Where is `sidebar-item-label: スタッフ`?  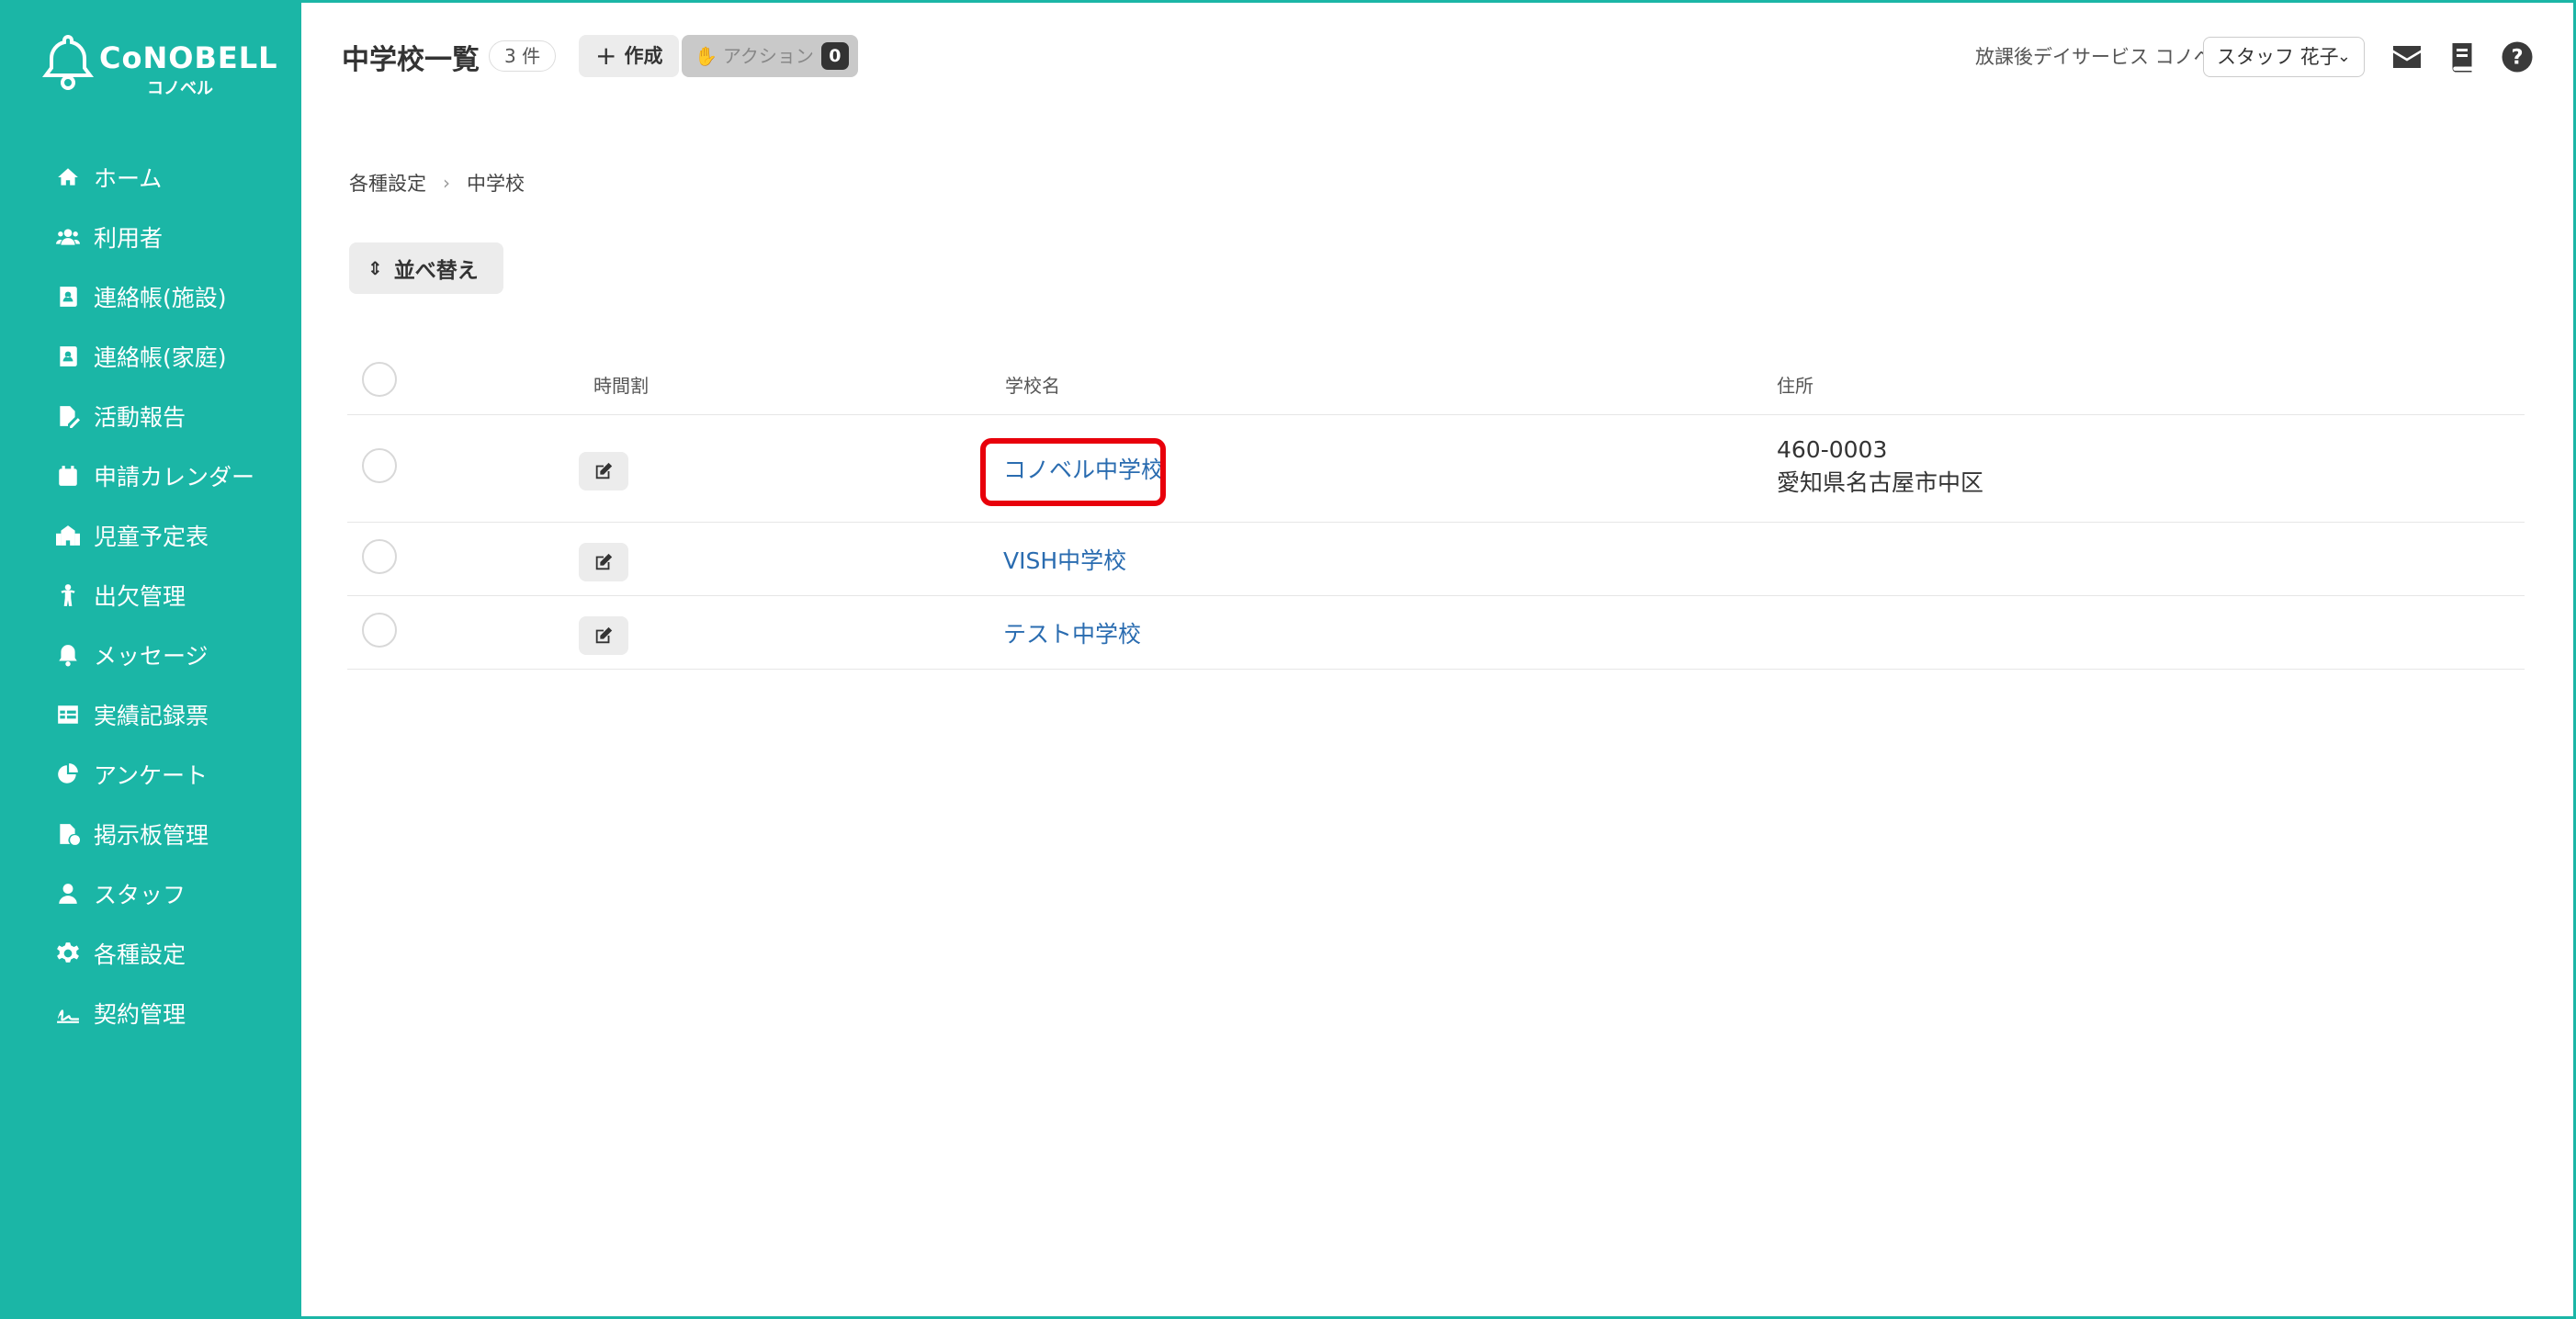
sidebar-item-label: スタッフ is located at coordinates (140, 894).